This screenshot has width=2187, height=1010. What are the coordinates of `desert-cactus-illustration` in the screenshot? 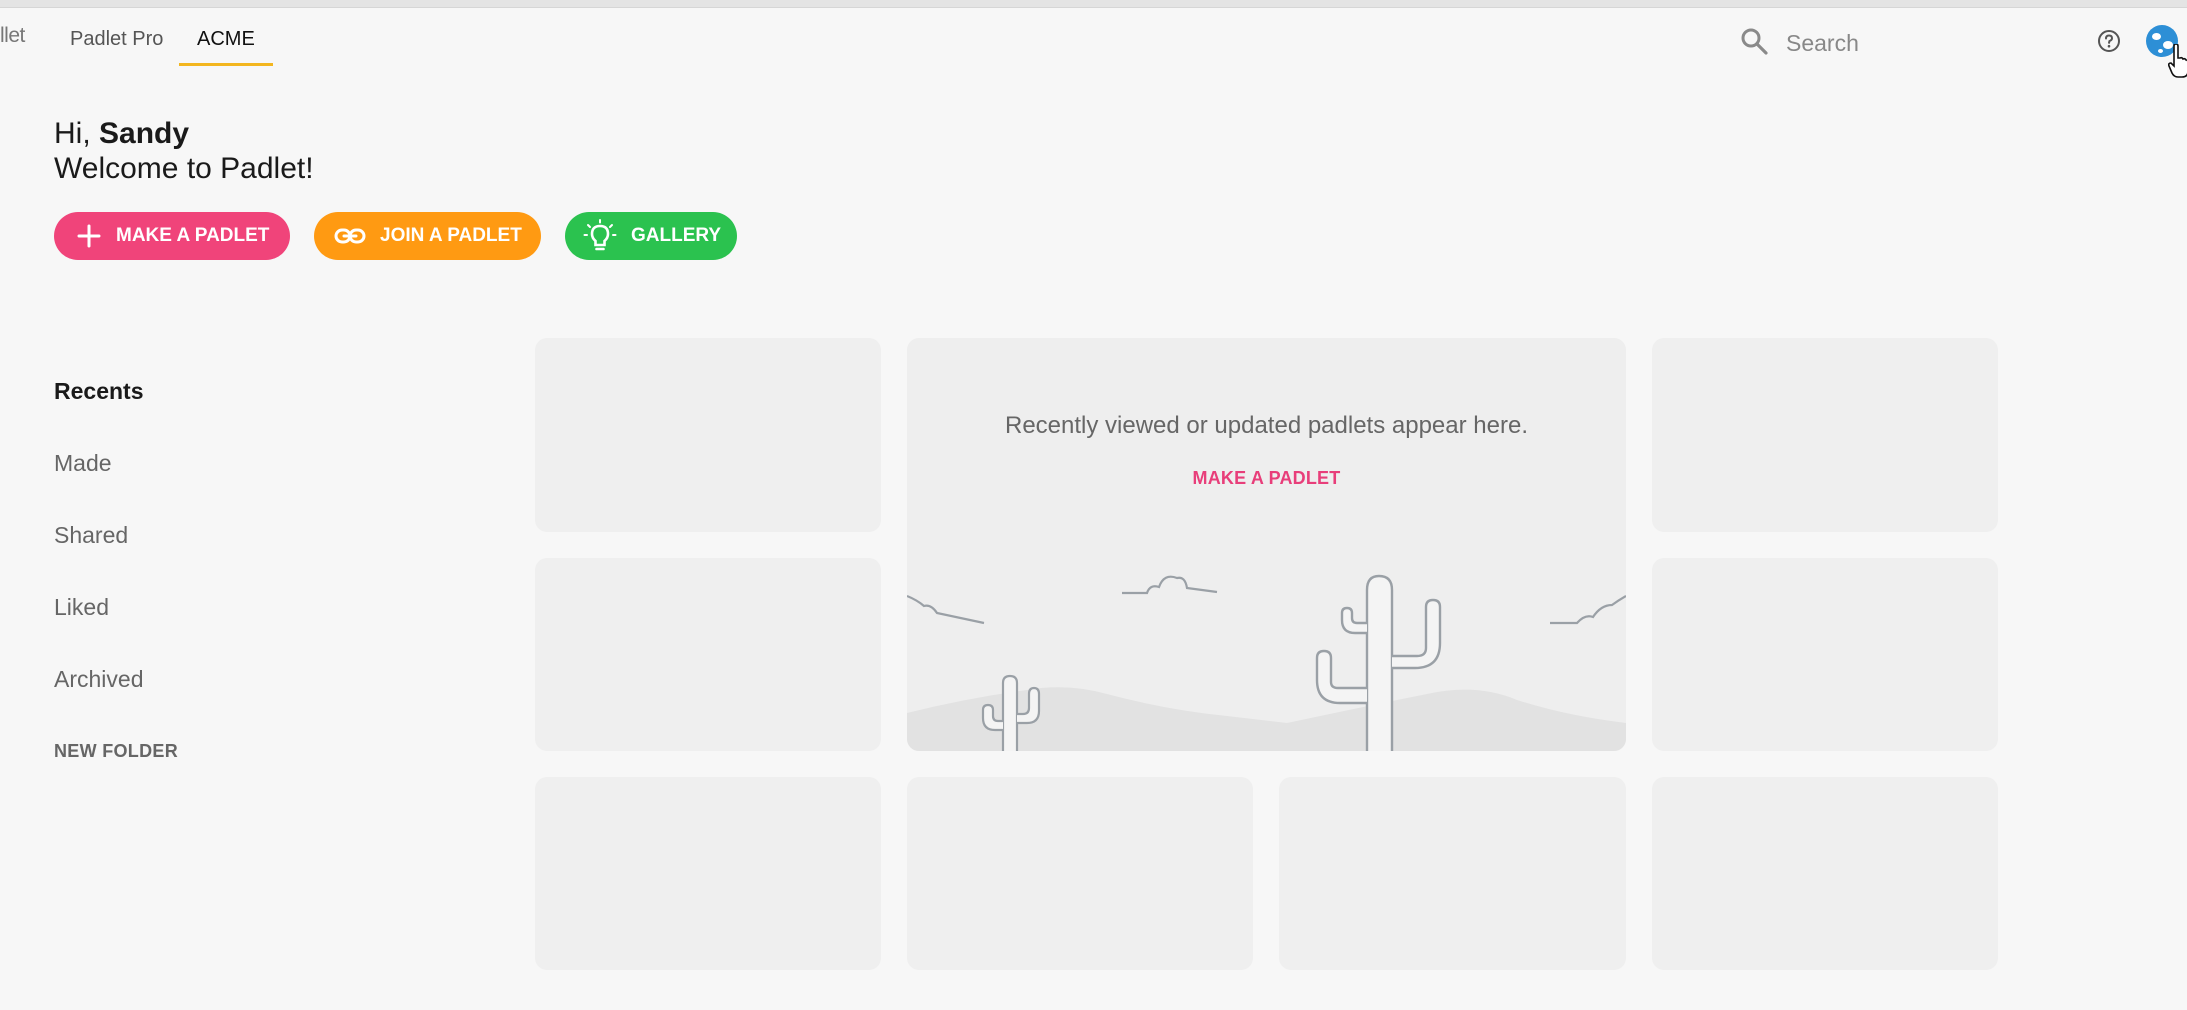 It's located at (1266, 662).